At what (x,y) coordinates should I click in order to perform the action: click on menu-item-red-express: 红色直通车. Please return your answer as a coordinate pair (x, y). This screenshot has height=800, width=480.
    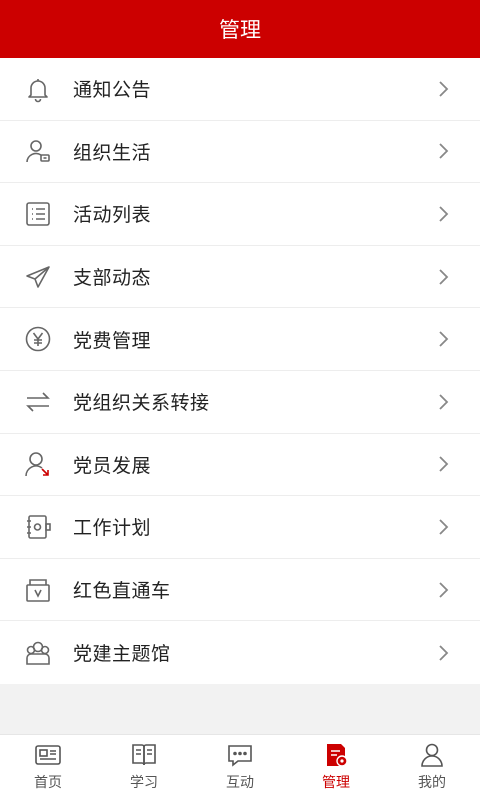
    Looking at the image, I should click on (240, 590).